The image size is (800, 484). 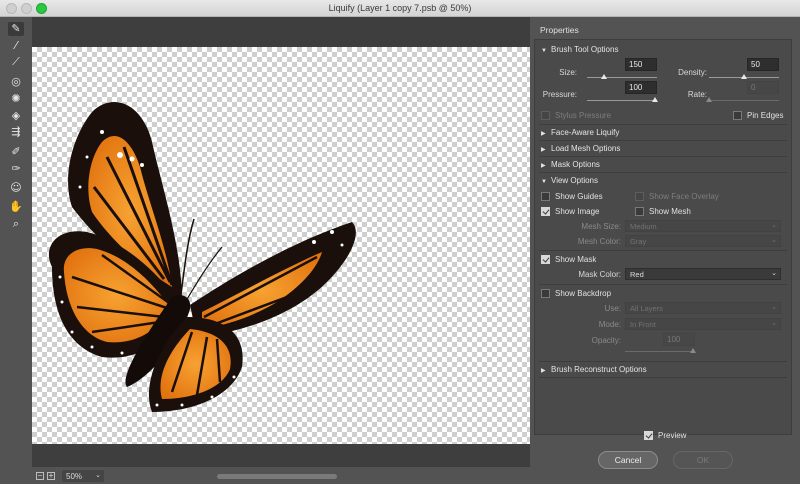 What do you see at coordinates (40, 476) in the screenshot?
I see `zoom-out-button: −` at bounding box center [40, 476].